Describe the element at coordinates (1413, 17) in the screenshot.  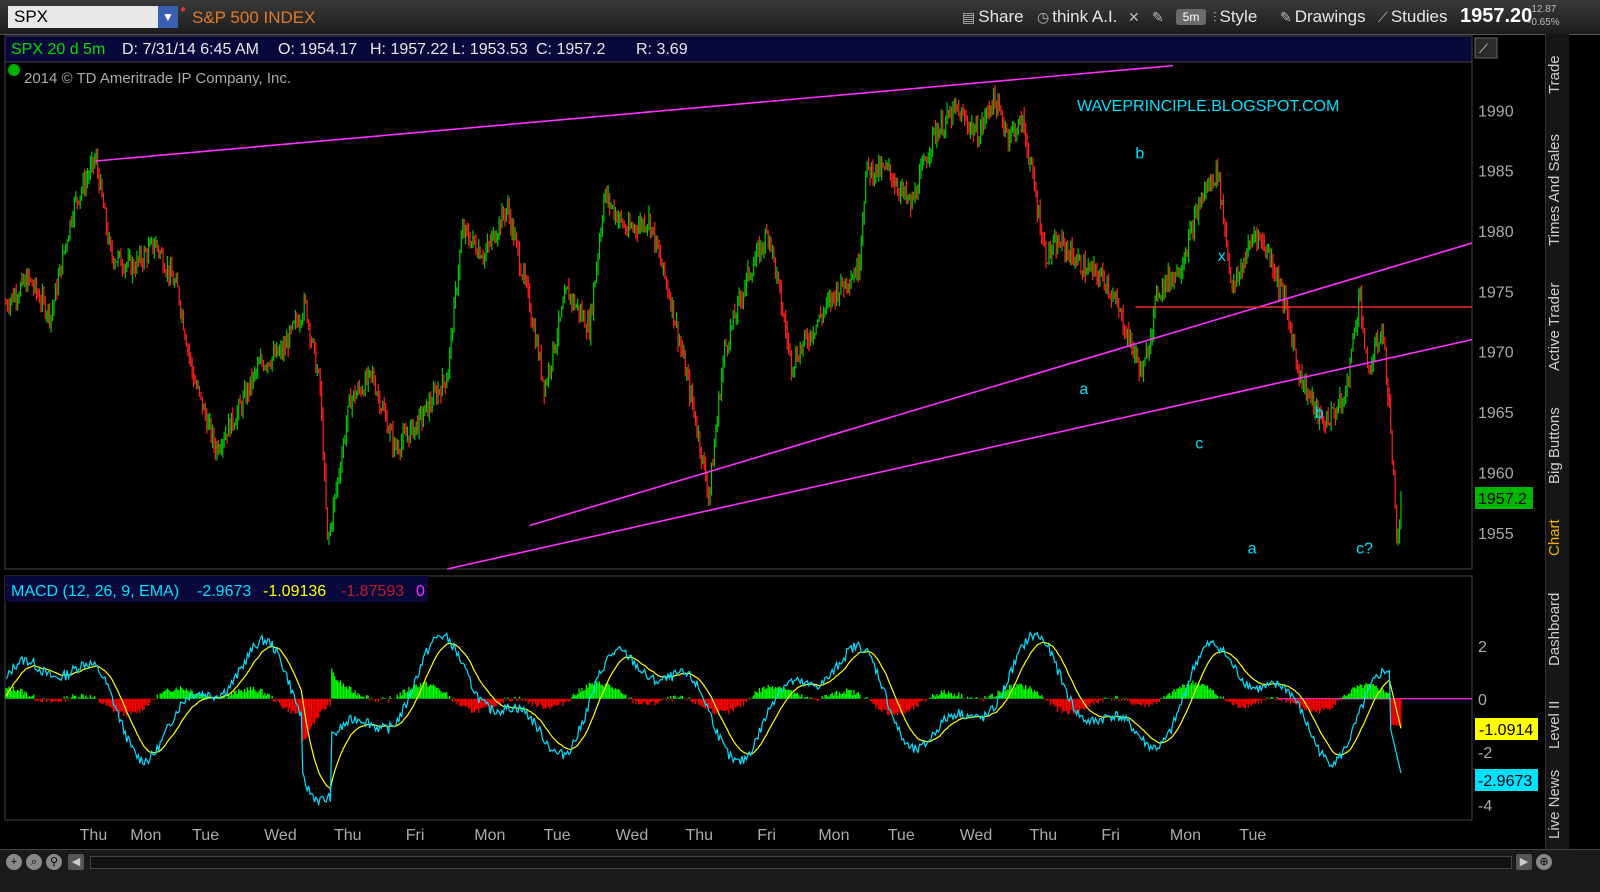
I see `studies-button: ⟋ Studies` at that location.